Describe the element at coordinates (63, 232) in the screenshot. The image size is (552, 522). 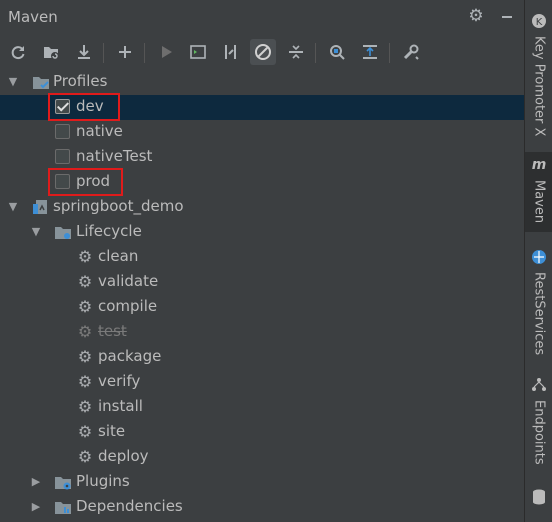
I see `lifecycle-folder-icon` at that location.